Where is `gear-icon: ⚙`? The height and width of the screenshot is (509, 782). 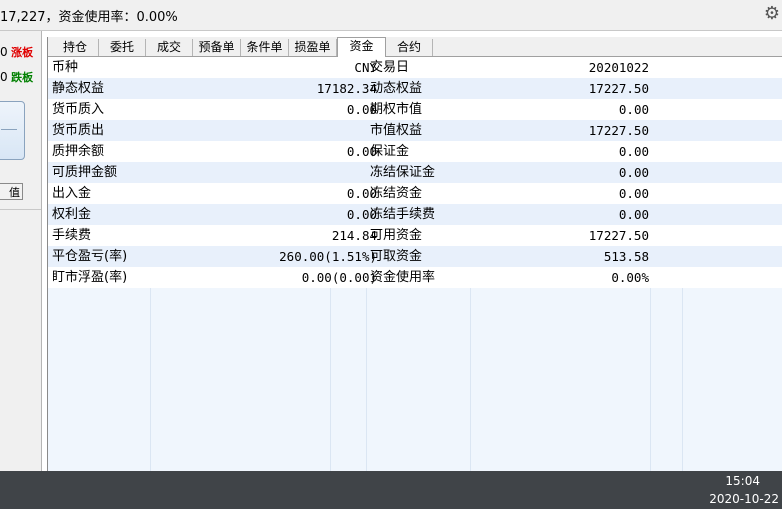
gear-icon: ⚙ is located at coordinates (772, 13).